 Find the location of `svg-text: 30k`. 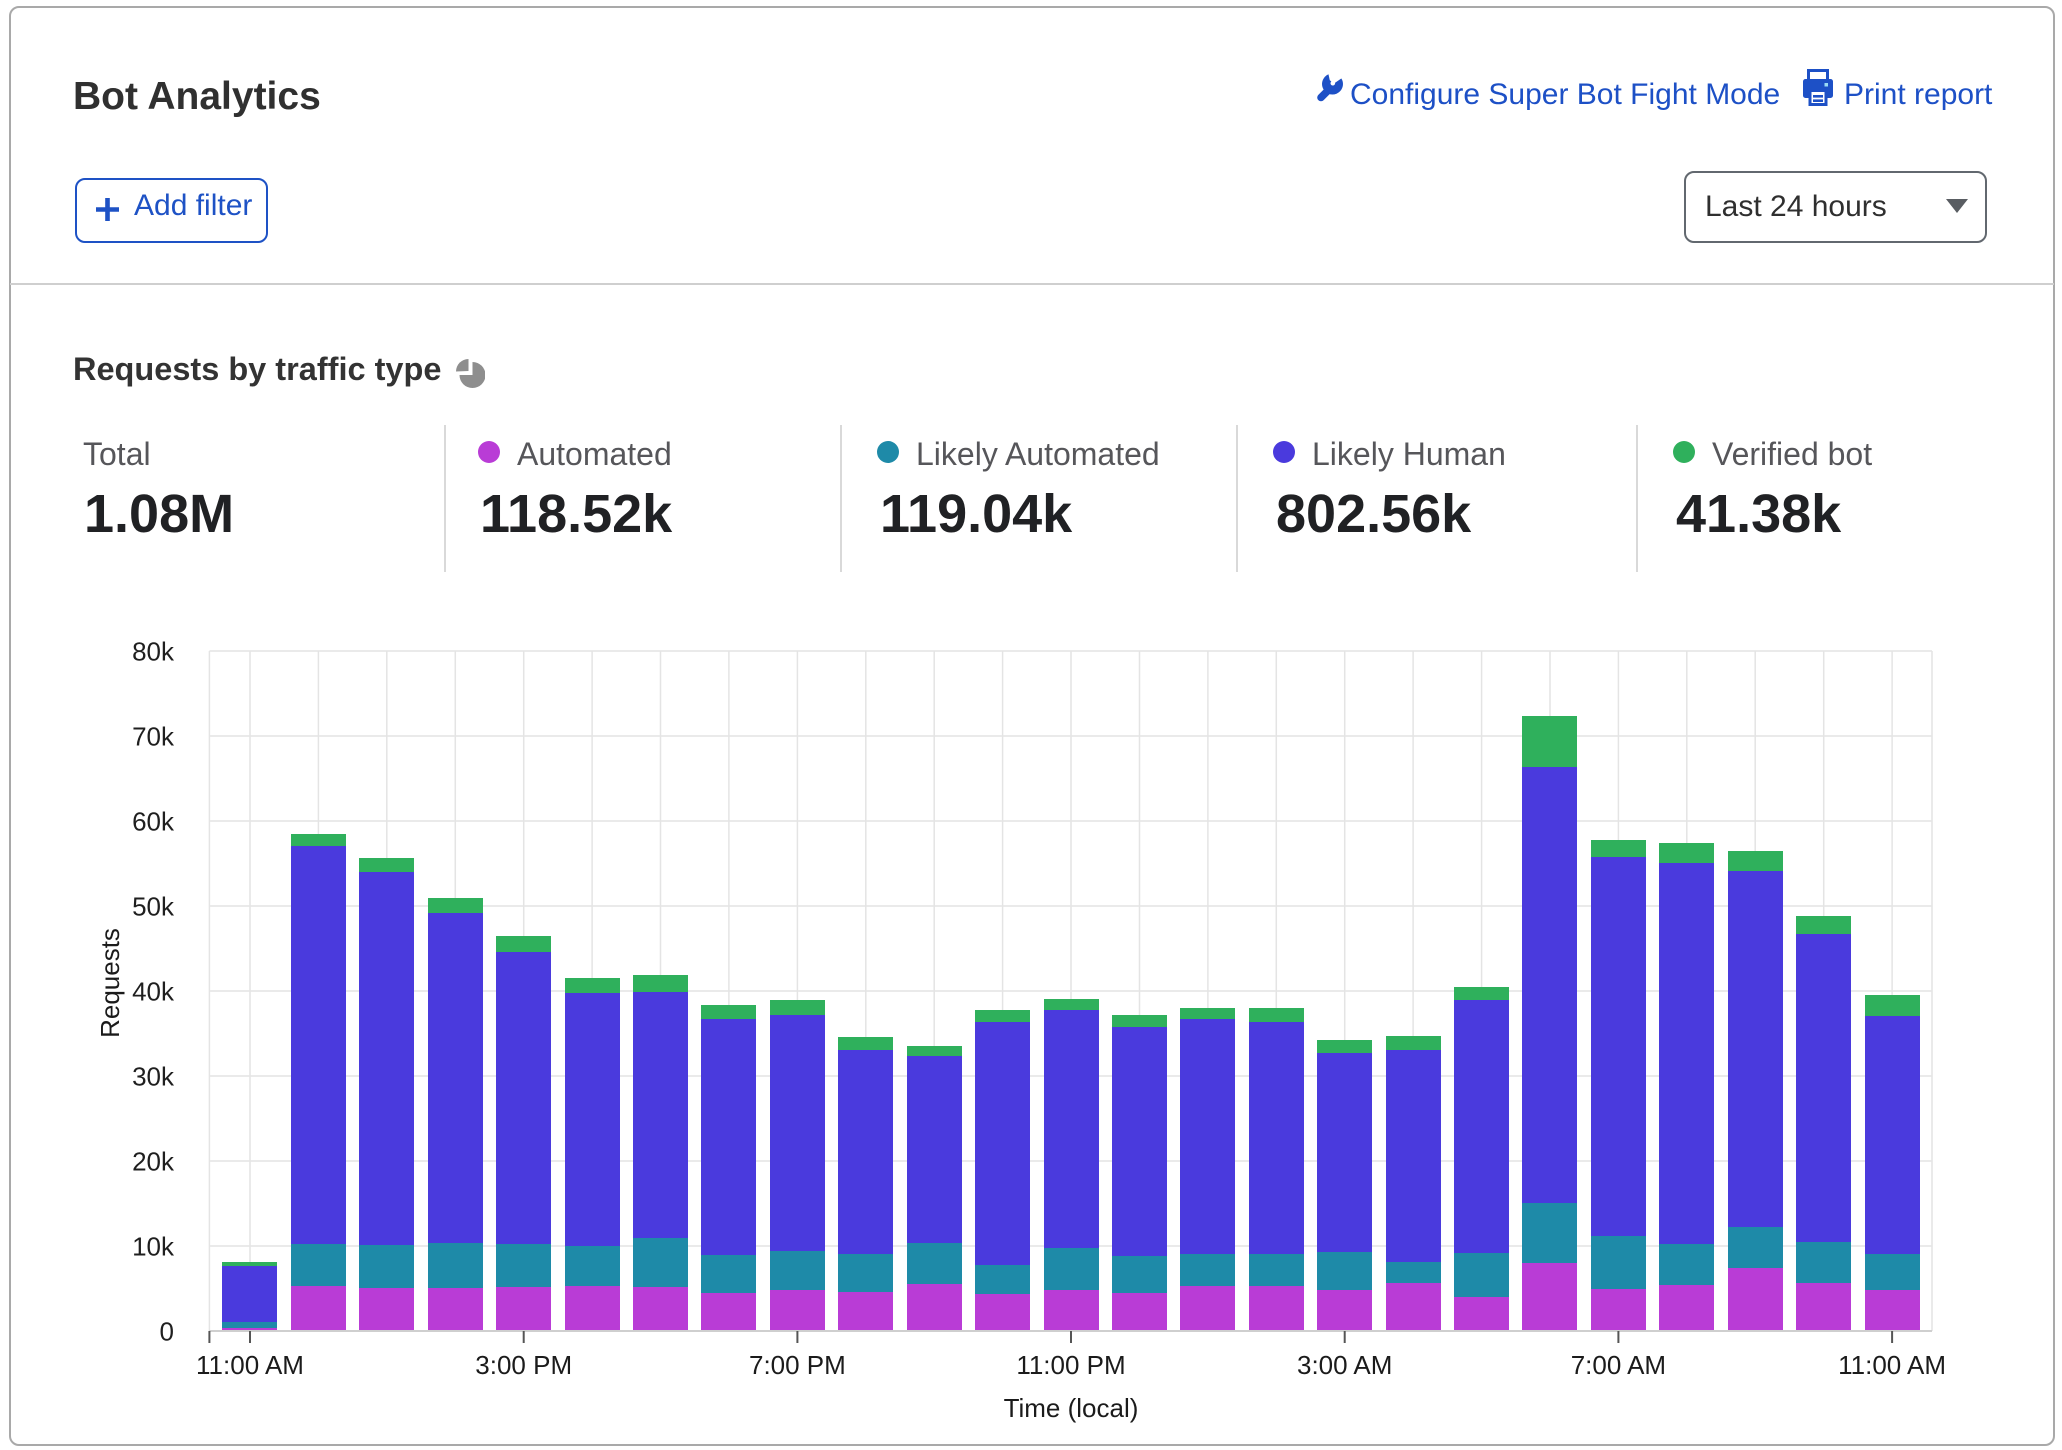

svg-text: 30k is located at coordinates (153, 1076).